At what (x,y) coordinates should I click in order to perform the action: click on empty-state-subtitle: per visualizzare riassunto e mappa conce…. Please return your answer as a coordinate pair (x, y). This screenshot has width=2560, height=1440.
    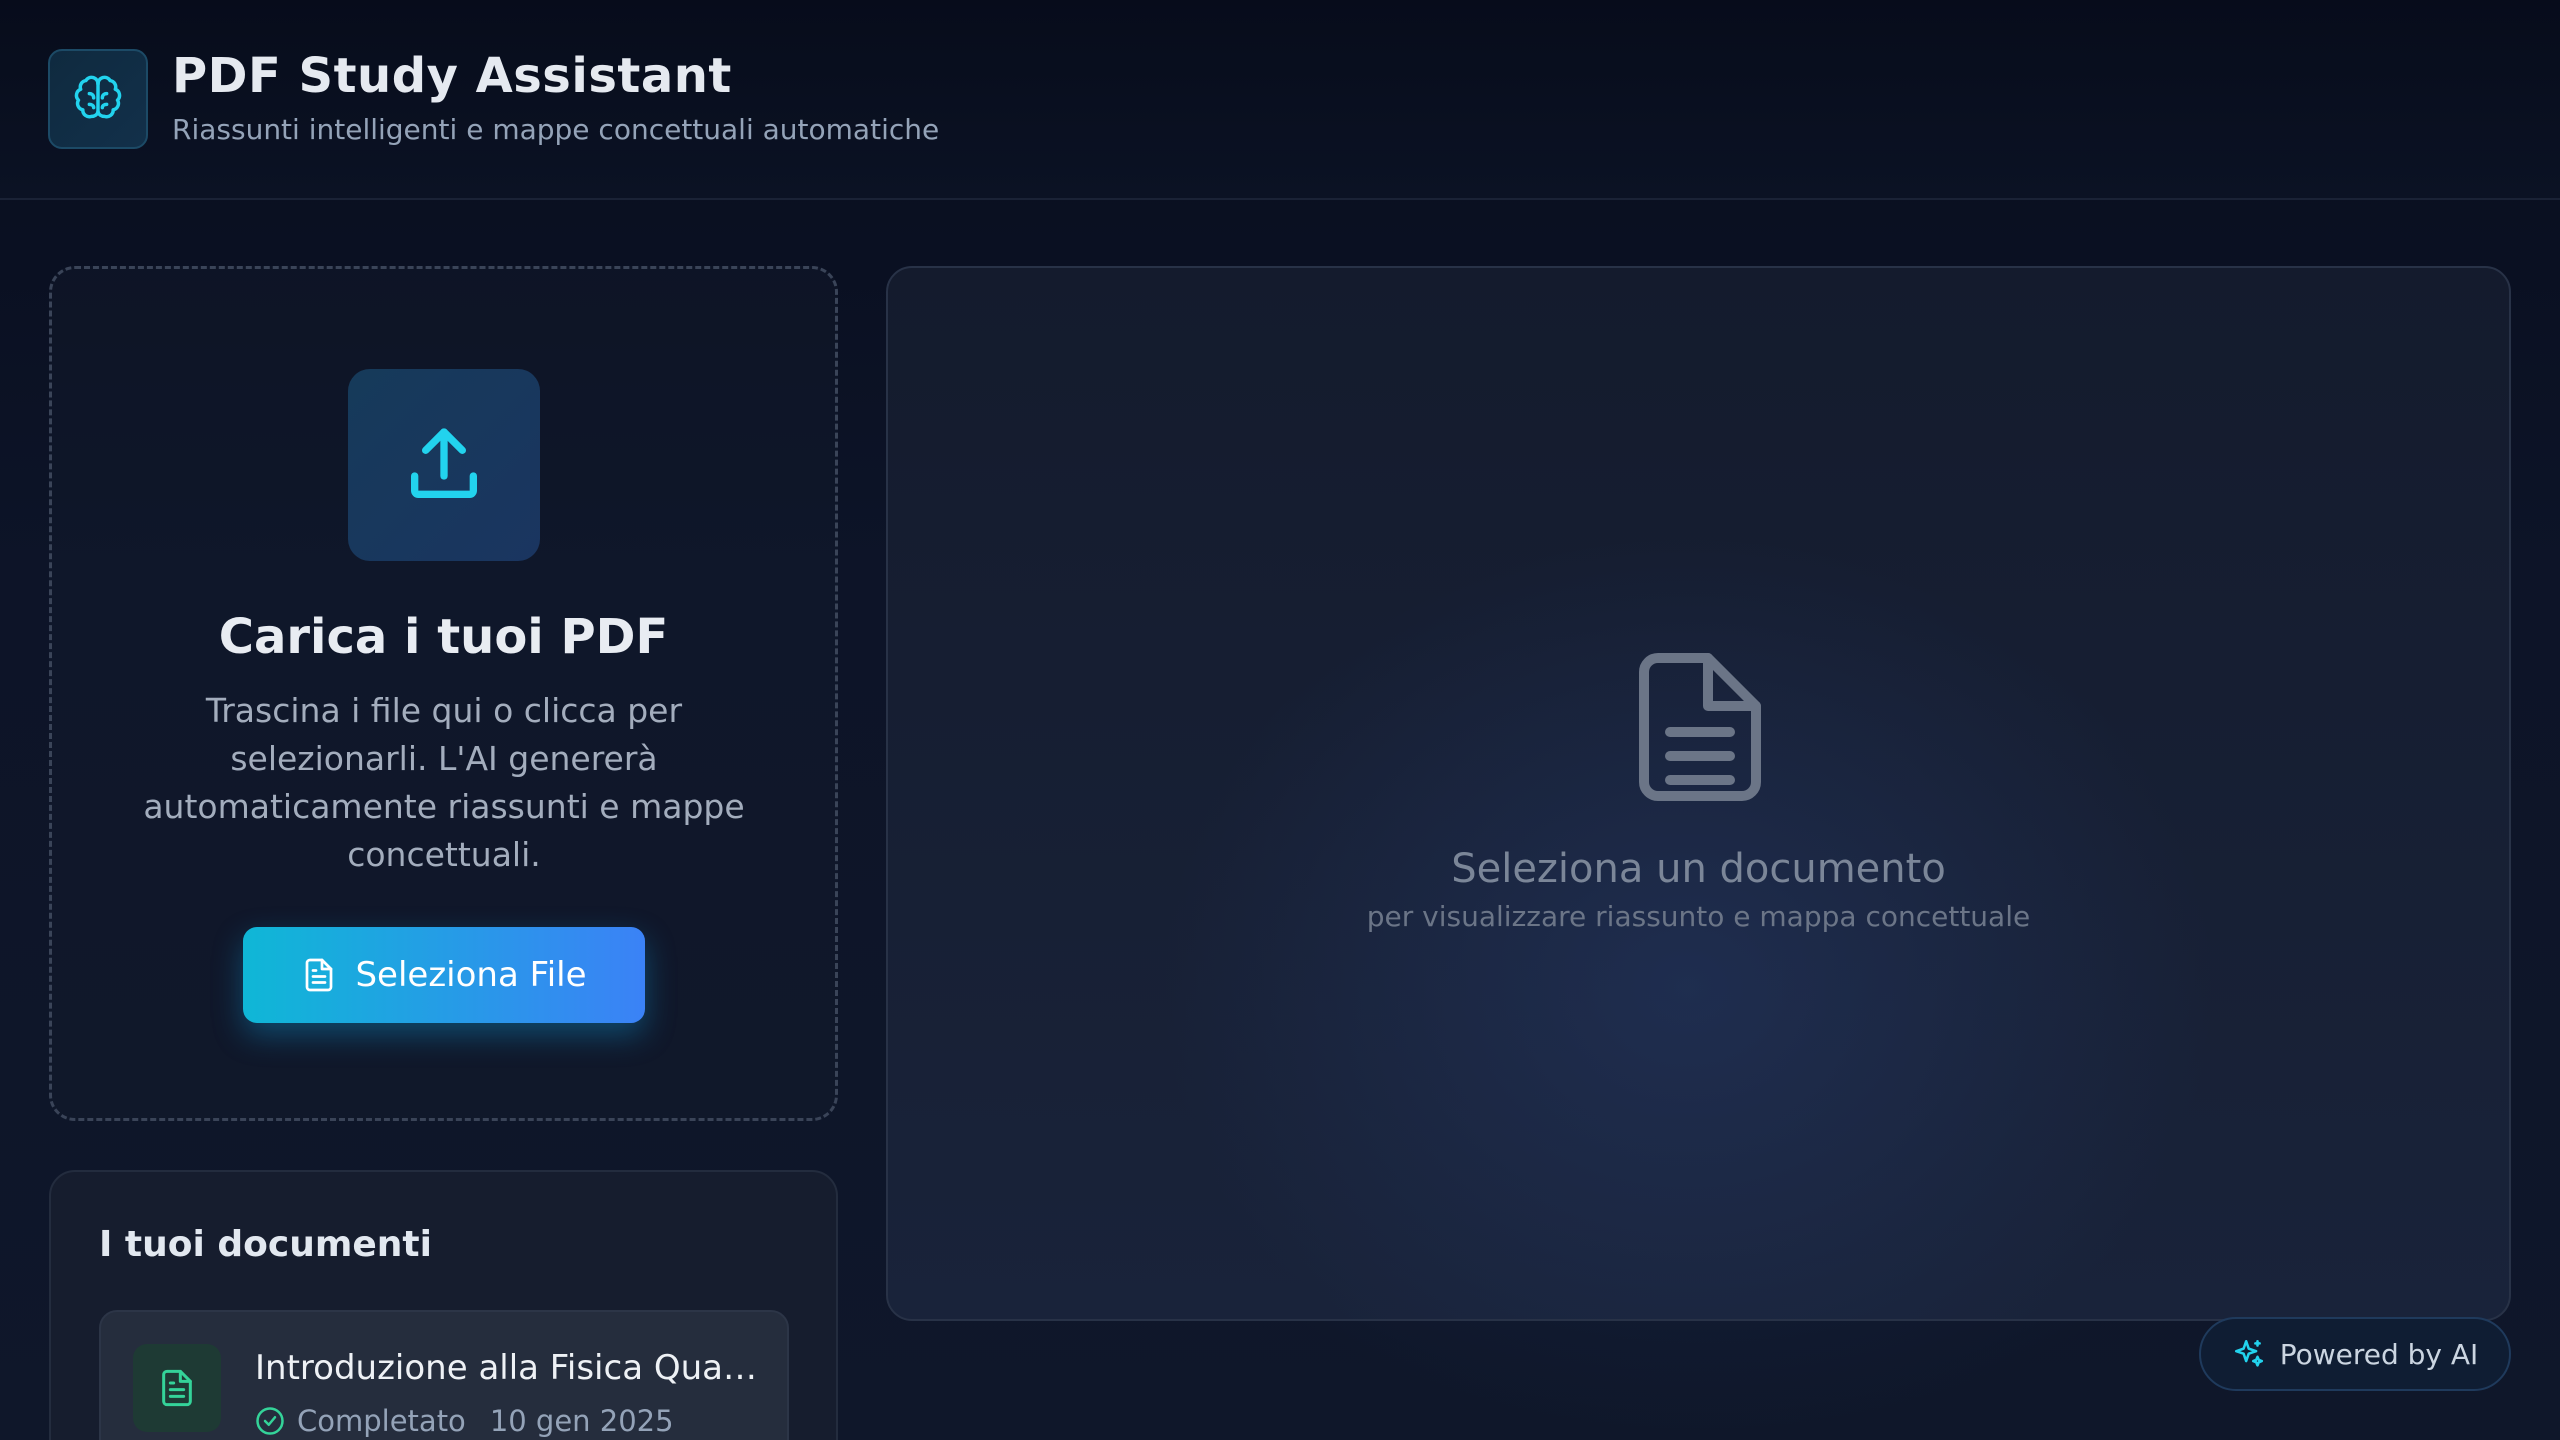
    Looking at the image, I should click on (1698, 916).